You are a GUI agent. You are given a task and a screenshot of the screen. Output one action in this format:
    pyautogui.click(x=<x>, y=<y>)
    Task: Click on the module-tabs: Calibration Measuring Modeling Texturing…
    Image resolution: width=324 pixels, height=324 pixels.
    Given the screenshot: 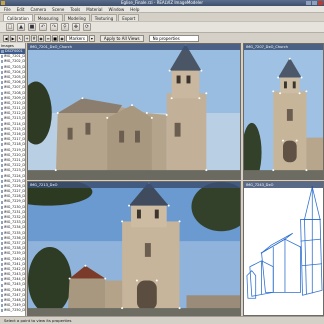 What is the action you would take?
    pyautogui.click(x=162, y=17)
    